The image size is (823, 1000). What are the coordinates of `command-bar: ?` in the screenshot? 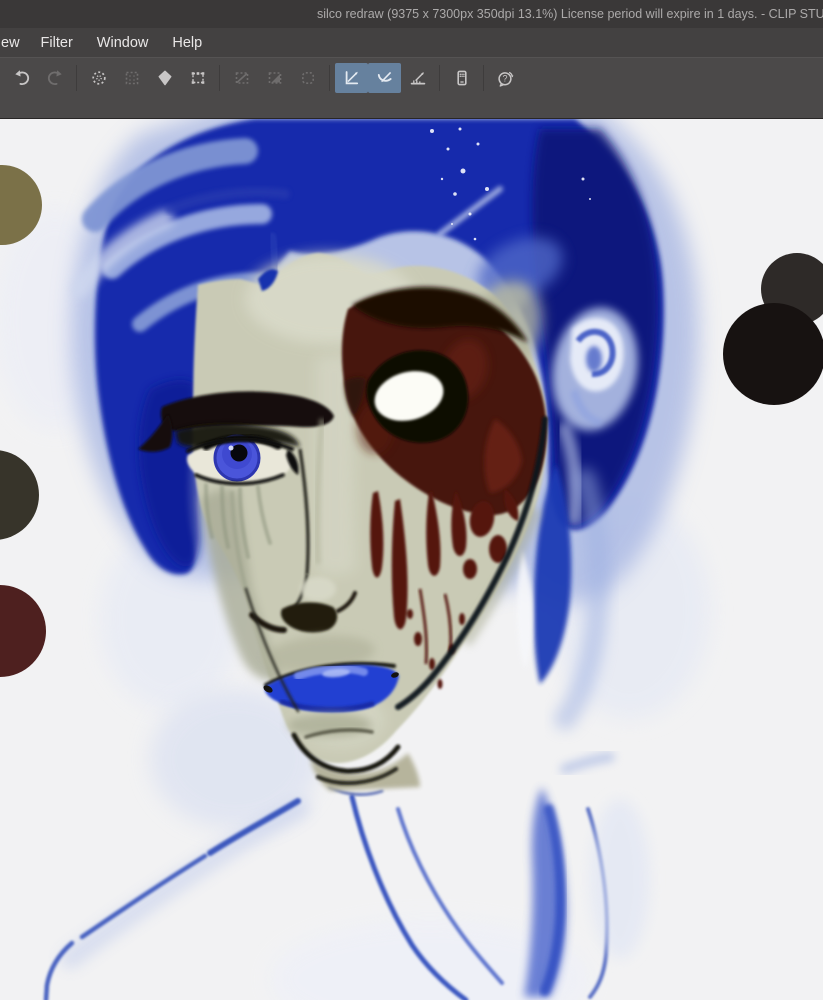 It's located at (411, 88).